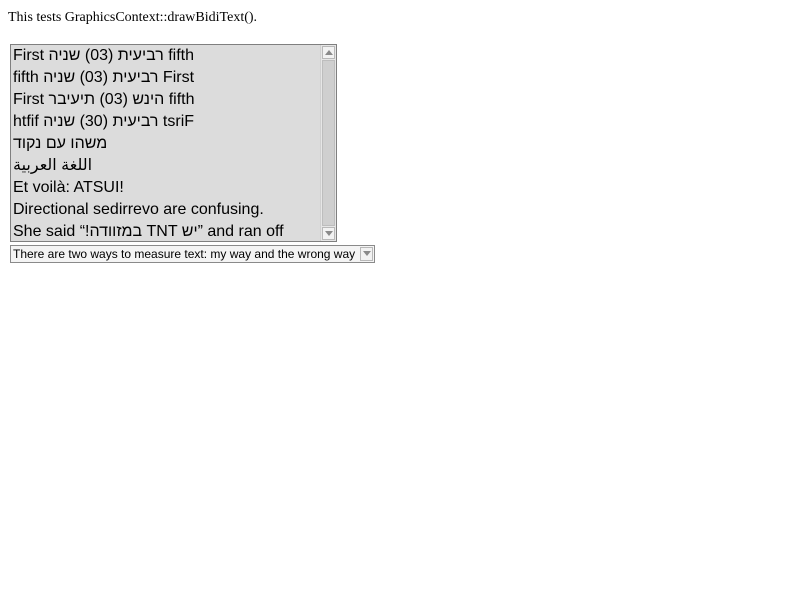 This screenshot has width=800, height=600. Describe the element at coordinates (165, 56) in the screenshot. I see `list-item: First רביעית (03) שניה fifth` at that location.